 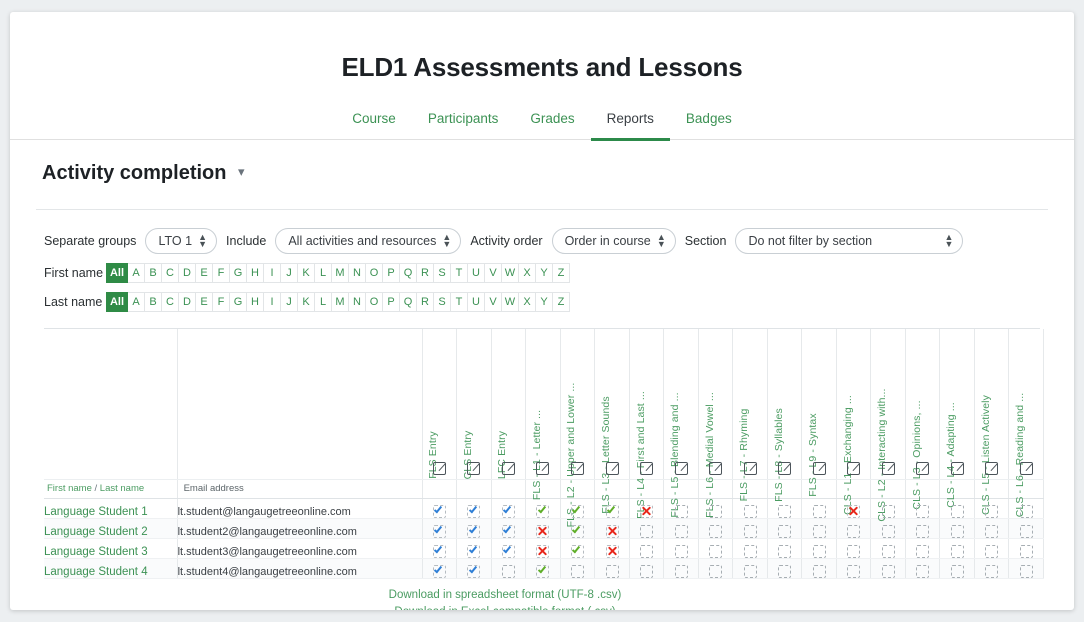 I want to click on first-name-letter-l: L, so click(x=323, y=273).